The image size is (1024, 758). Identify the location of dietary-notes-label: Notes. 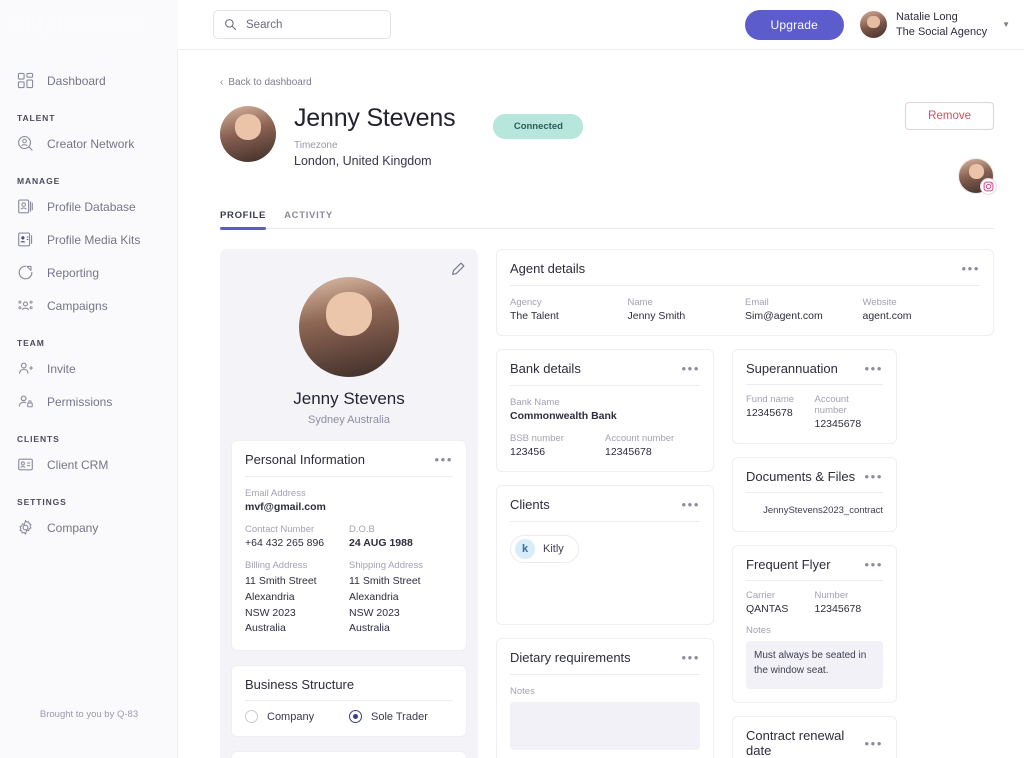
(522, 691).